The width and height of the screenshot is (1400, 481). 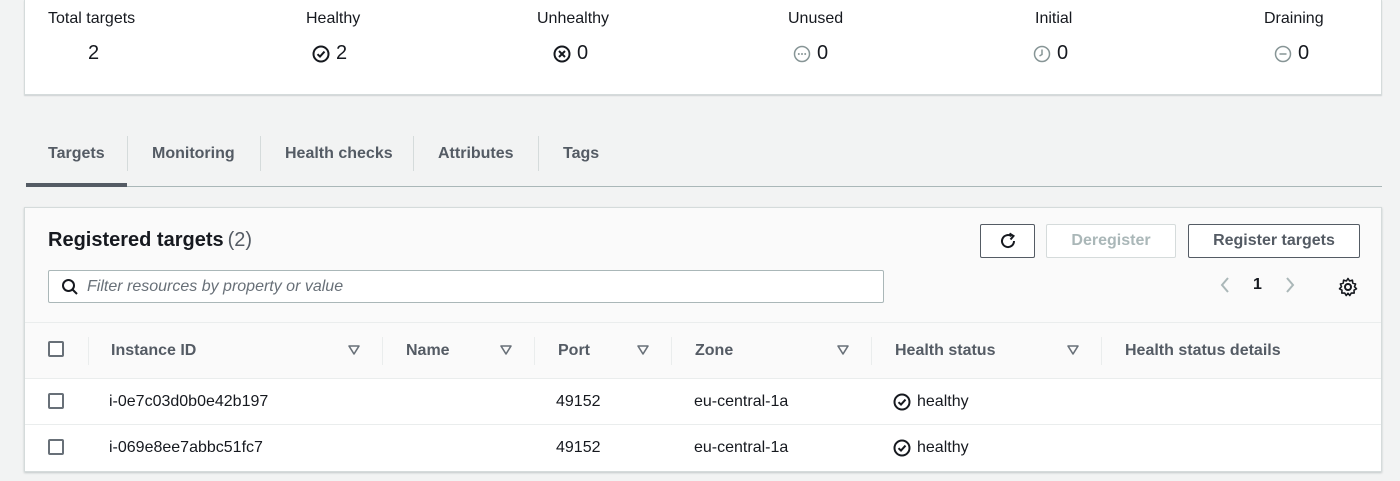 I want to click on stat-label: Initial, so click(x=1054, y=18).